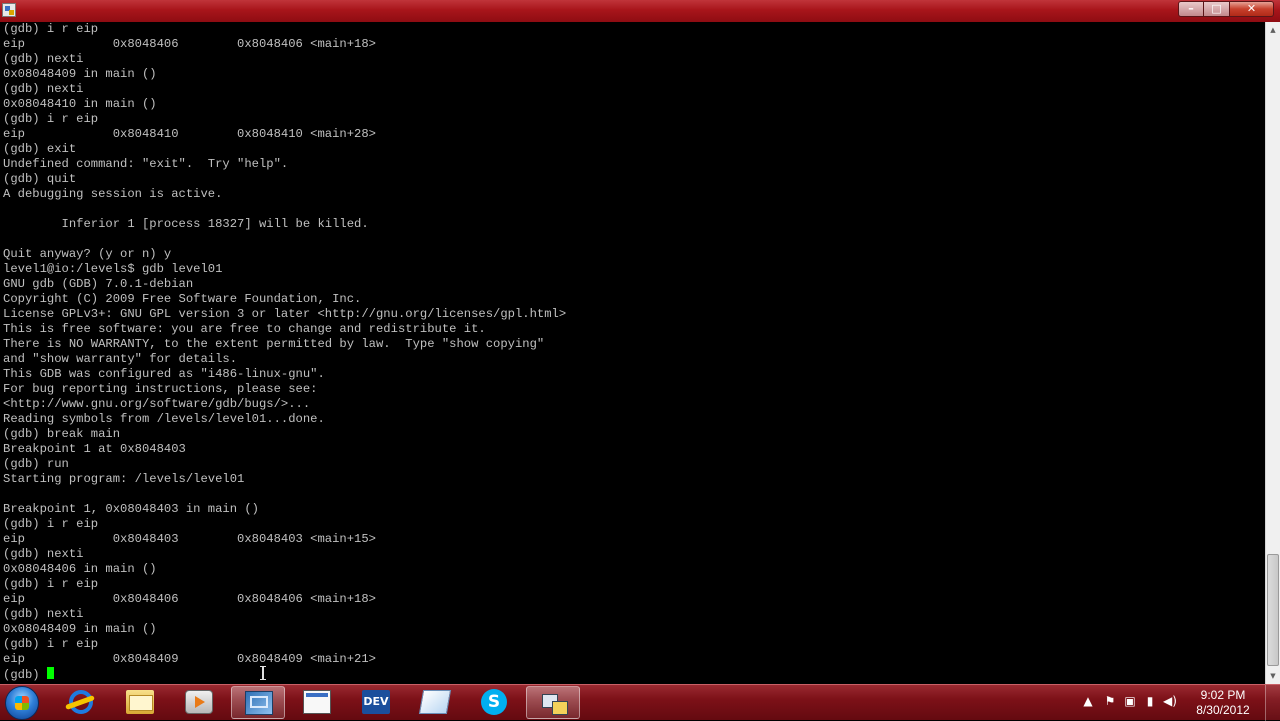  Describe the element at coordinates (1170, 701) in the screenshot. I see `volume-icon: ◀)` at that location.